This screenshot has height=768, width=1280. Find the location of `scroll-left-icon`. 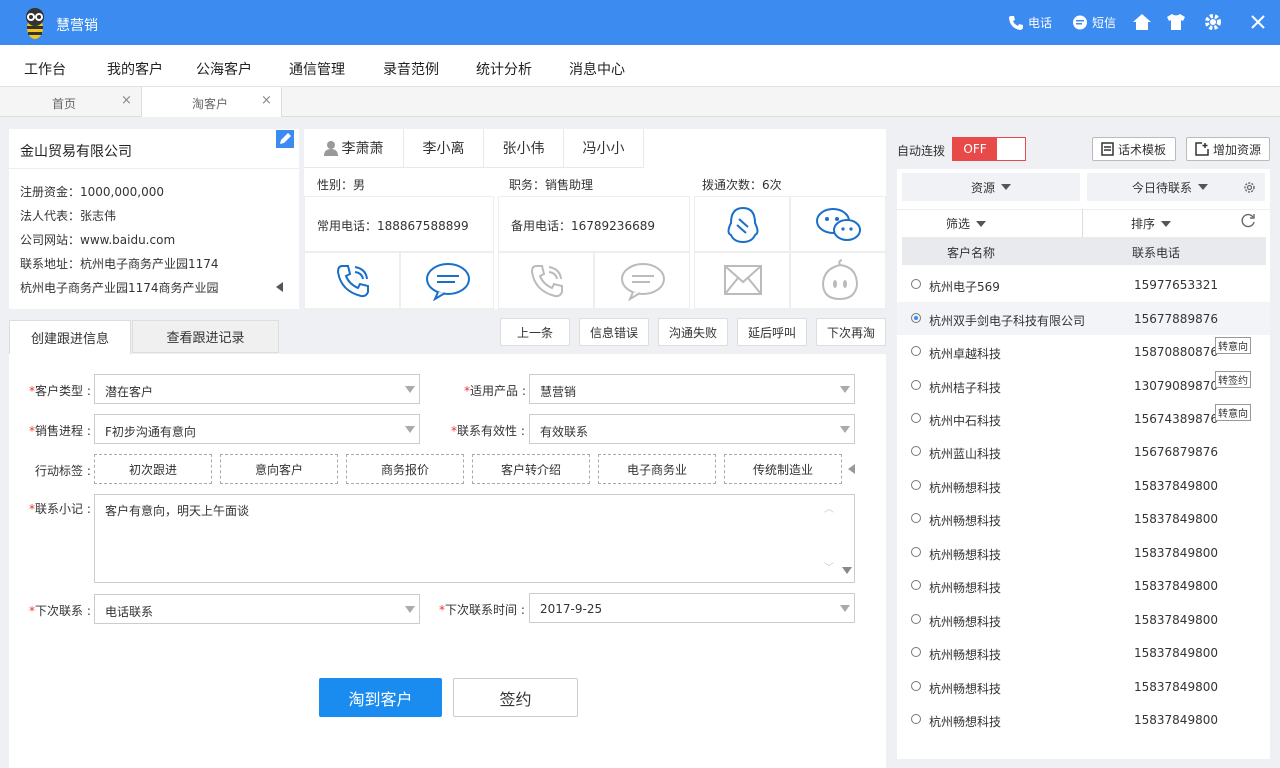

scroll-left-icon is located at coordinates (851, 469).